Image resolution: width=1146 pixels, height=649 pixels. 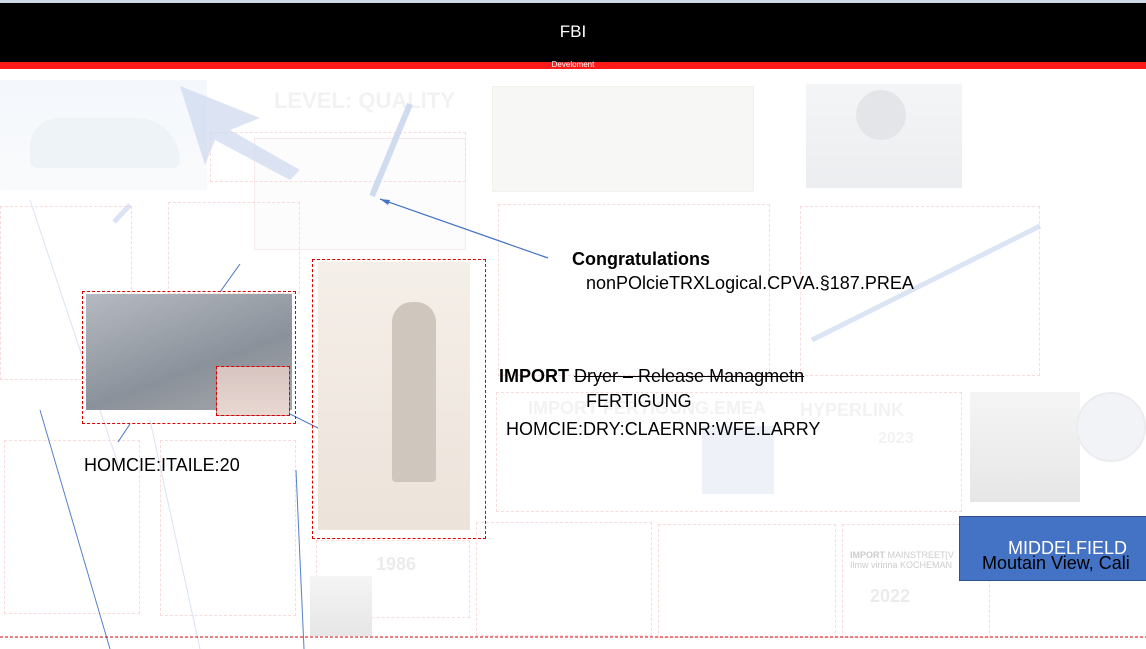 What do you see at coordinates (162, 465) in the screenshot?
I see `homcie-itaile-label: HOMCIE:ITAILE:20` at bounding box center [162, 465].